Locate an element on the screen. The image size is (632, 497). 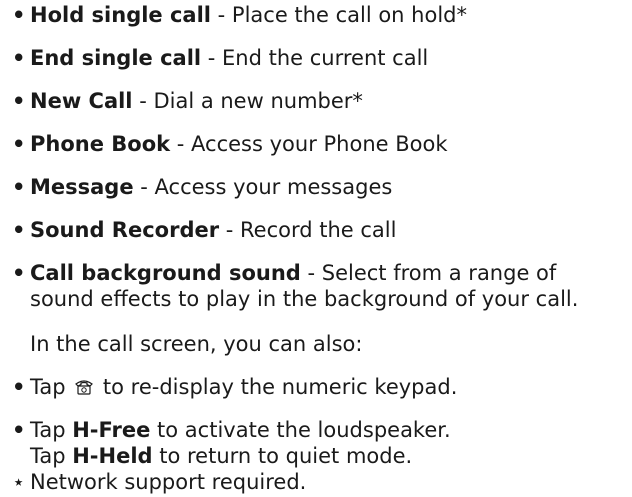
item-title: End single call is located at coordinates (116, 58).